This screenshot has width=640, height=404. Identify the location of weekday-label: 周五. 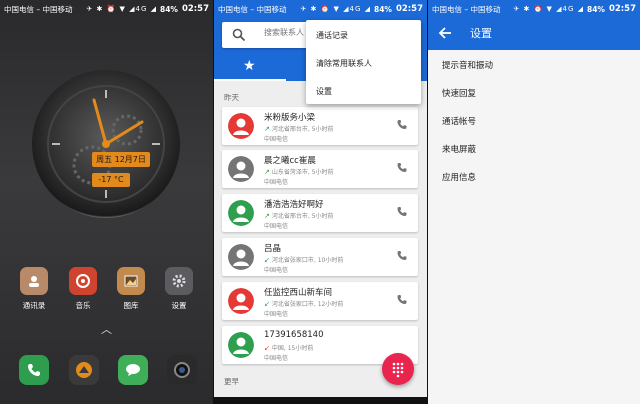
(104, 159).